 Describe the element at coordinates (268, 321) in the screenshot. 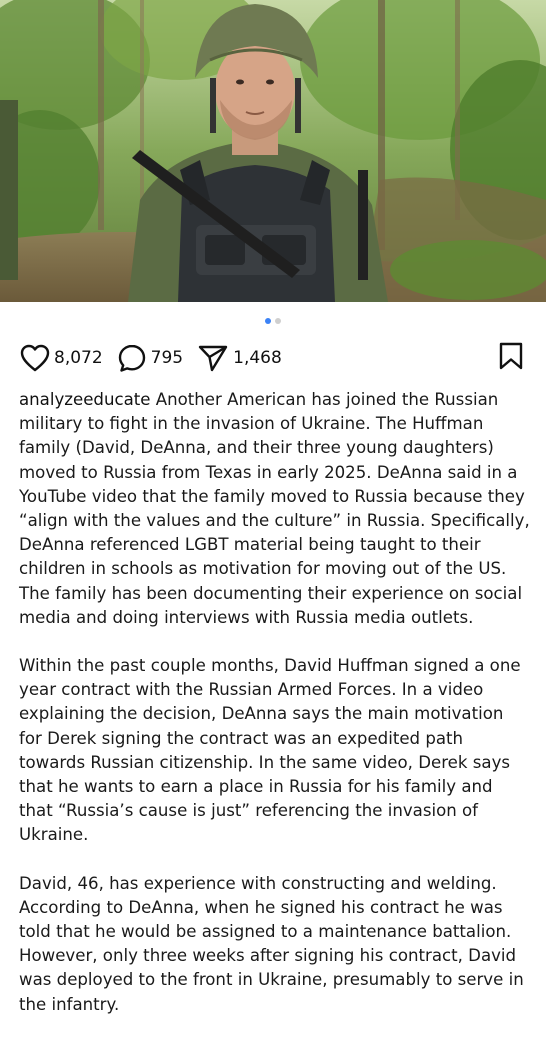

I see `carousel-dot-active` at that location.